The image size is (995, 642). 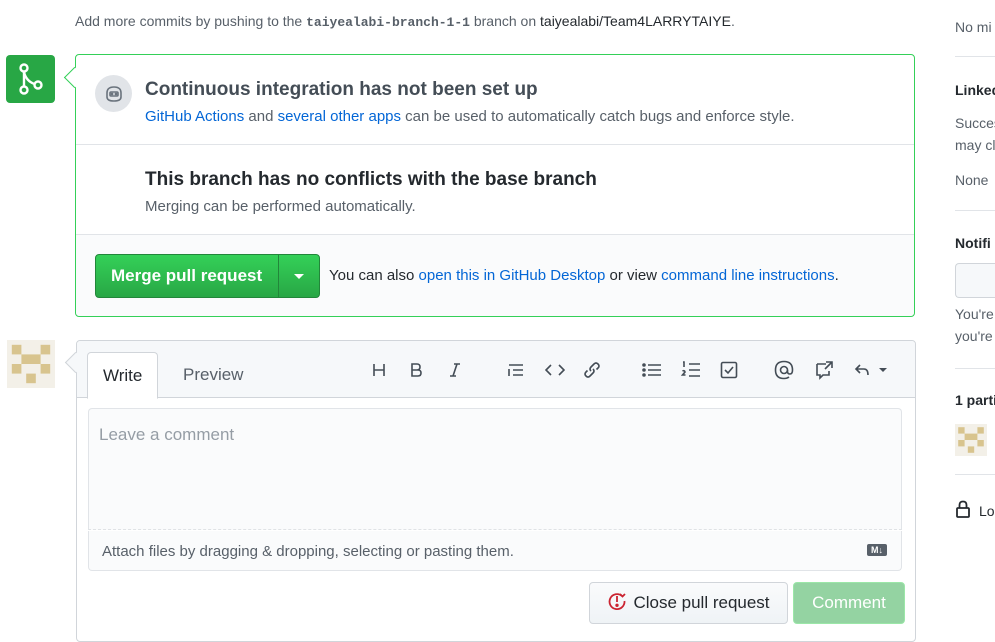 I want to click on github-desktop-link: open this in GitHub Desktop, so click(x=512, y=275).